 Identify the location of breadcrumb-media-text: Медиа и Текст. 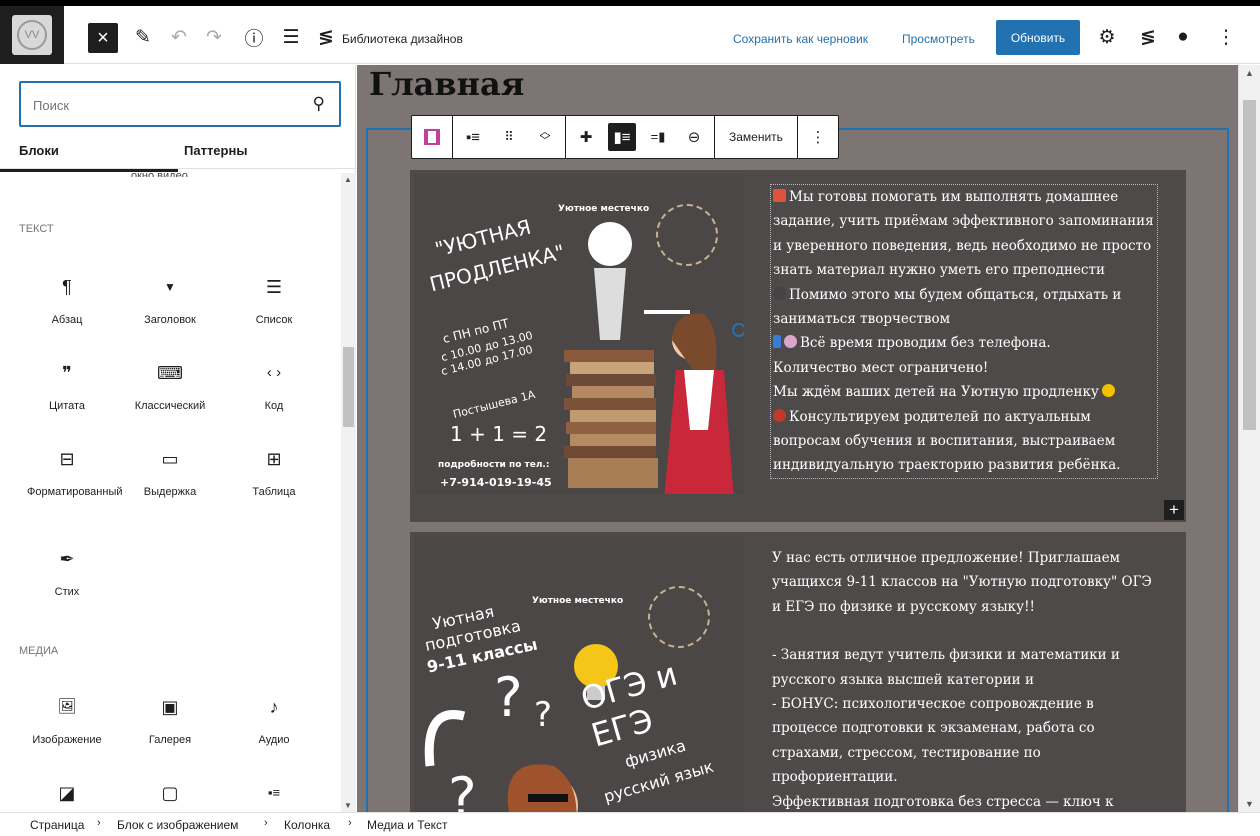
(407, 825).